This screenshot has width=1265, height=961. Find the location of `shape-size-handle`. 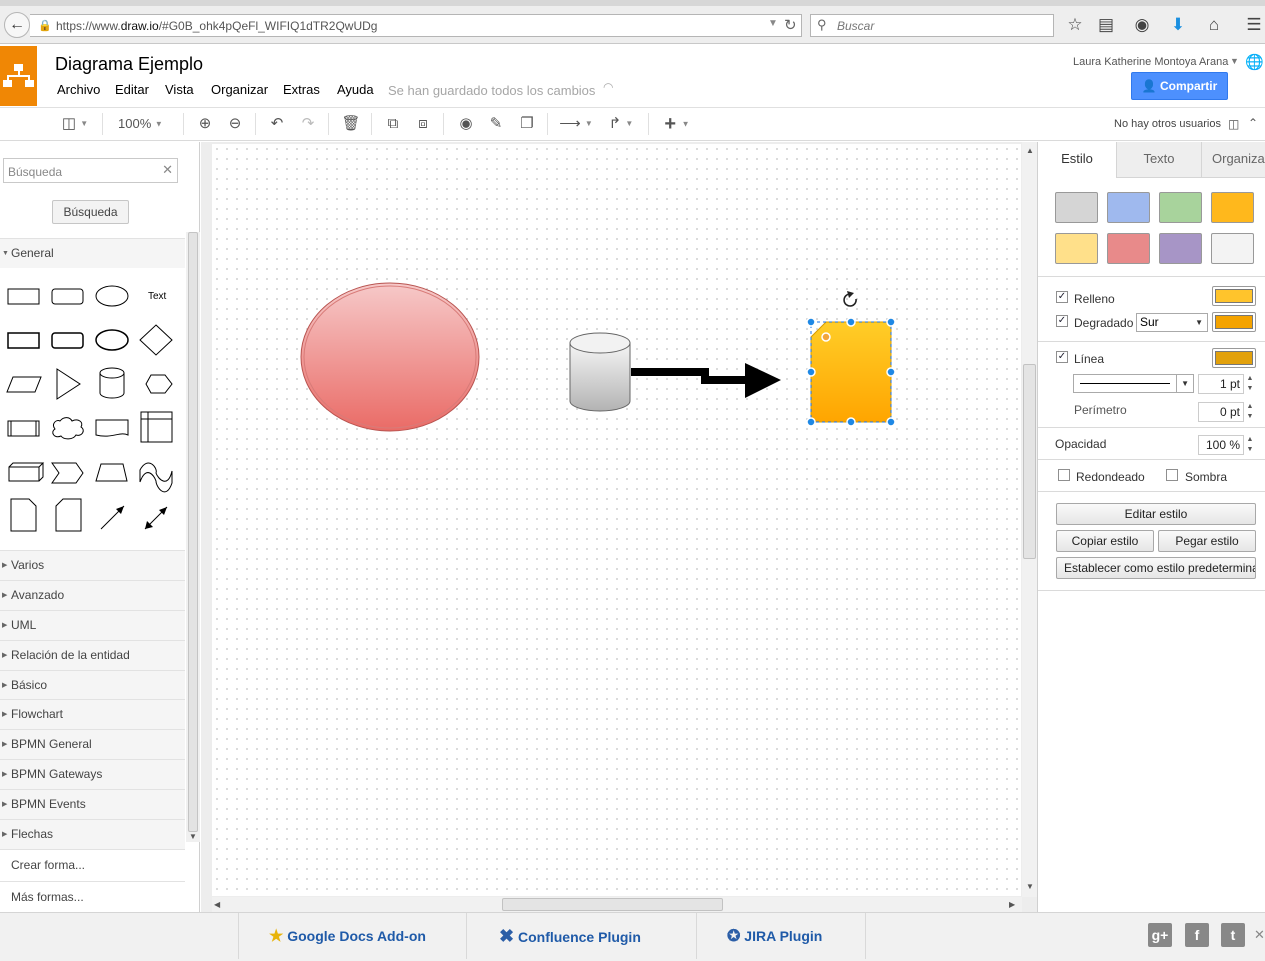

shape-size-handle is located at coordinates (826, 337).